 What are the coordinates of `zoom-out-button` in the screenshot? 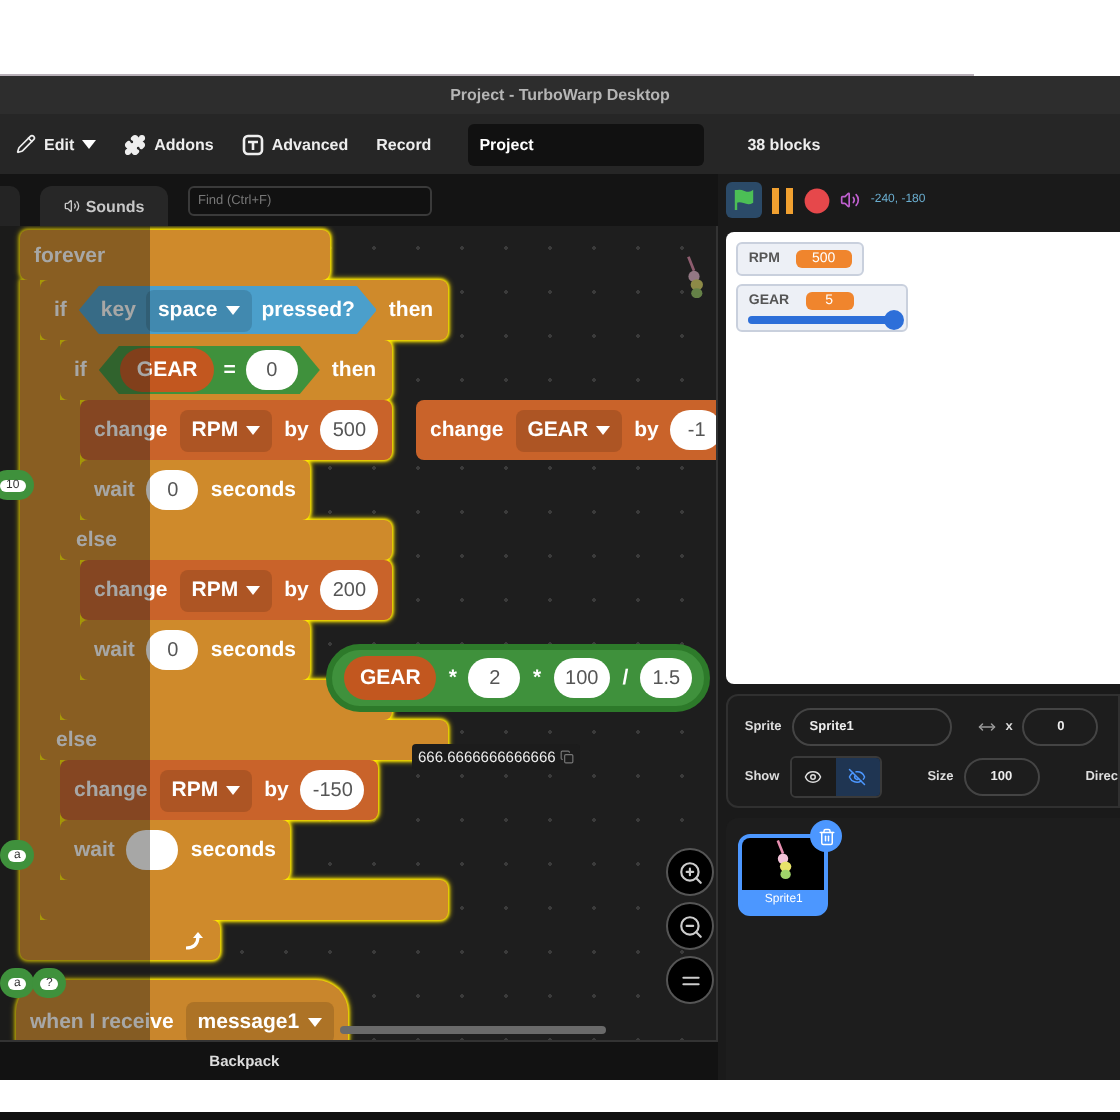 It's located at (690, 926).